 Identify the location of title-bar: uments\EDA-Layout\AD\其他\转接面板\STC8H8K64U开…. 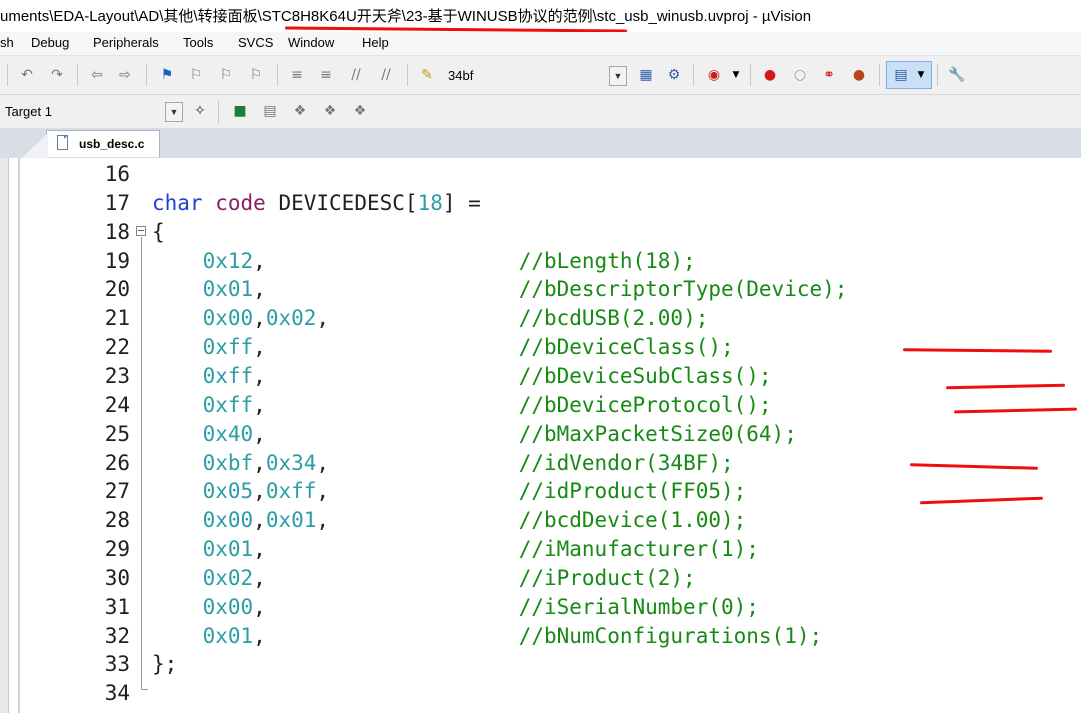
(540, 16).